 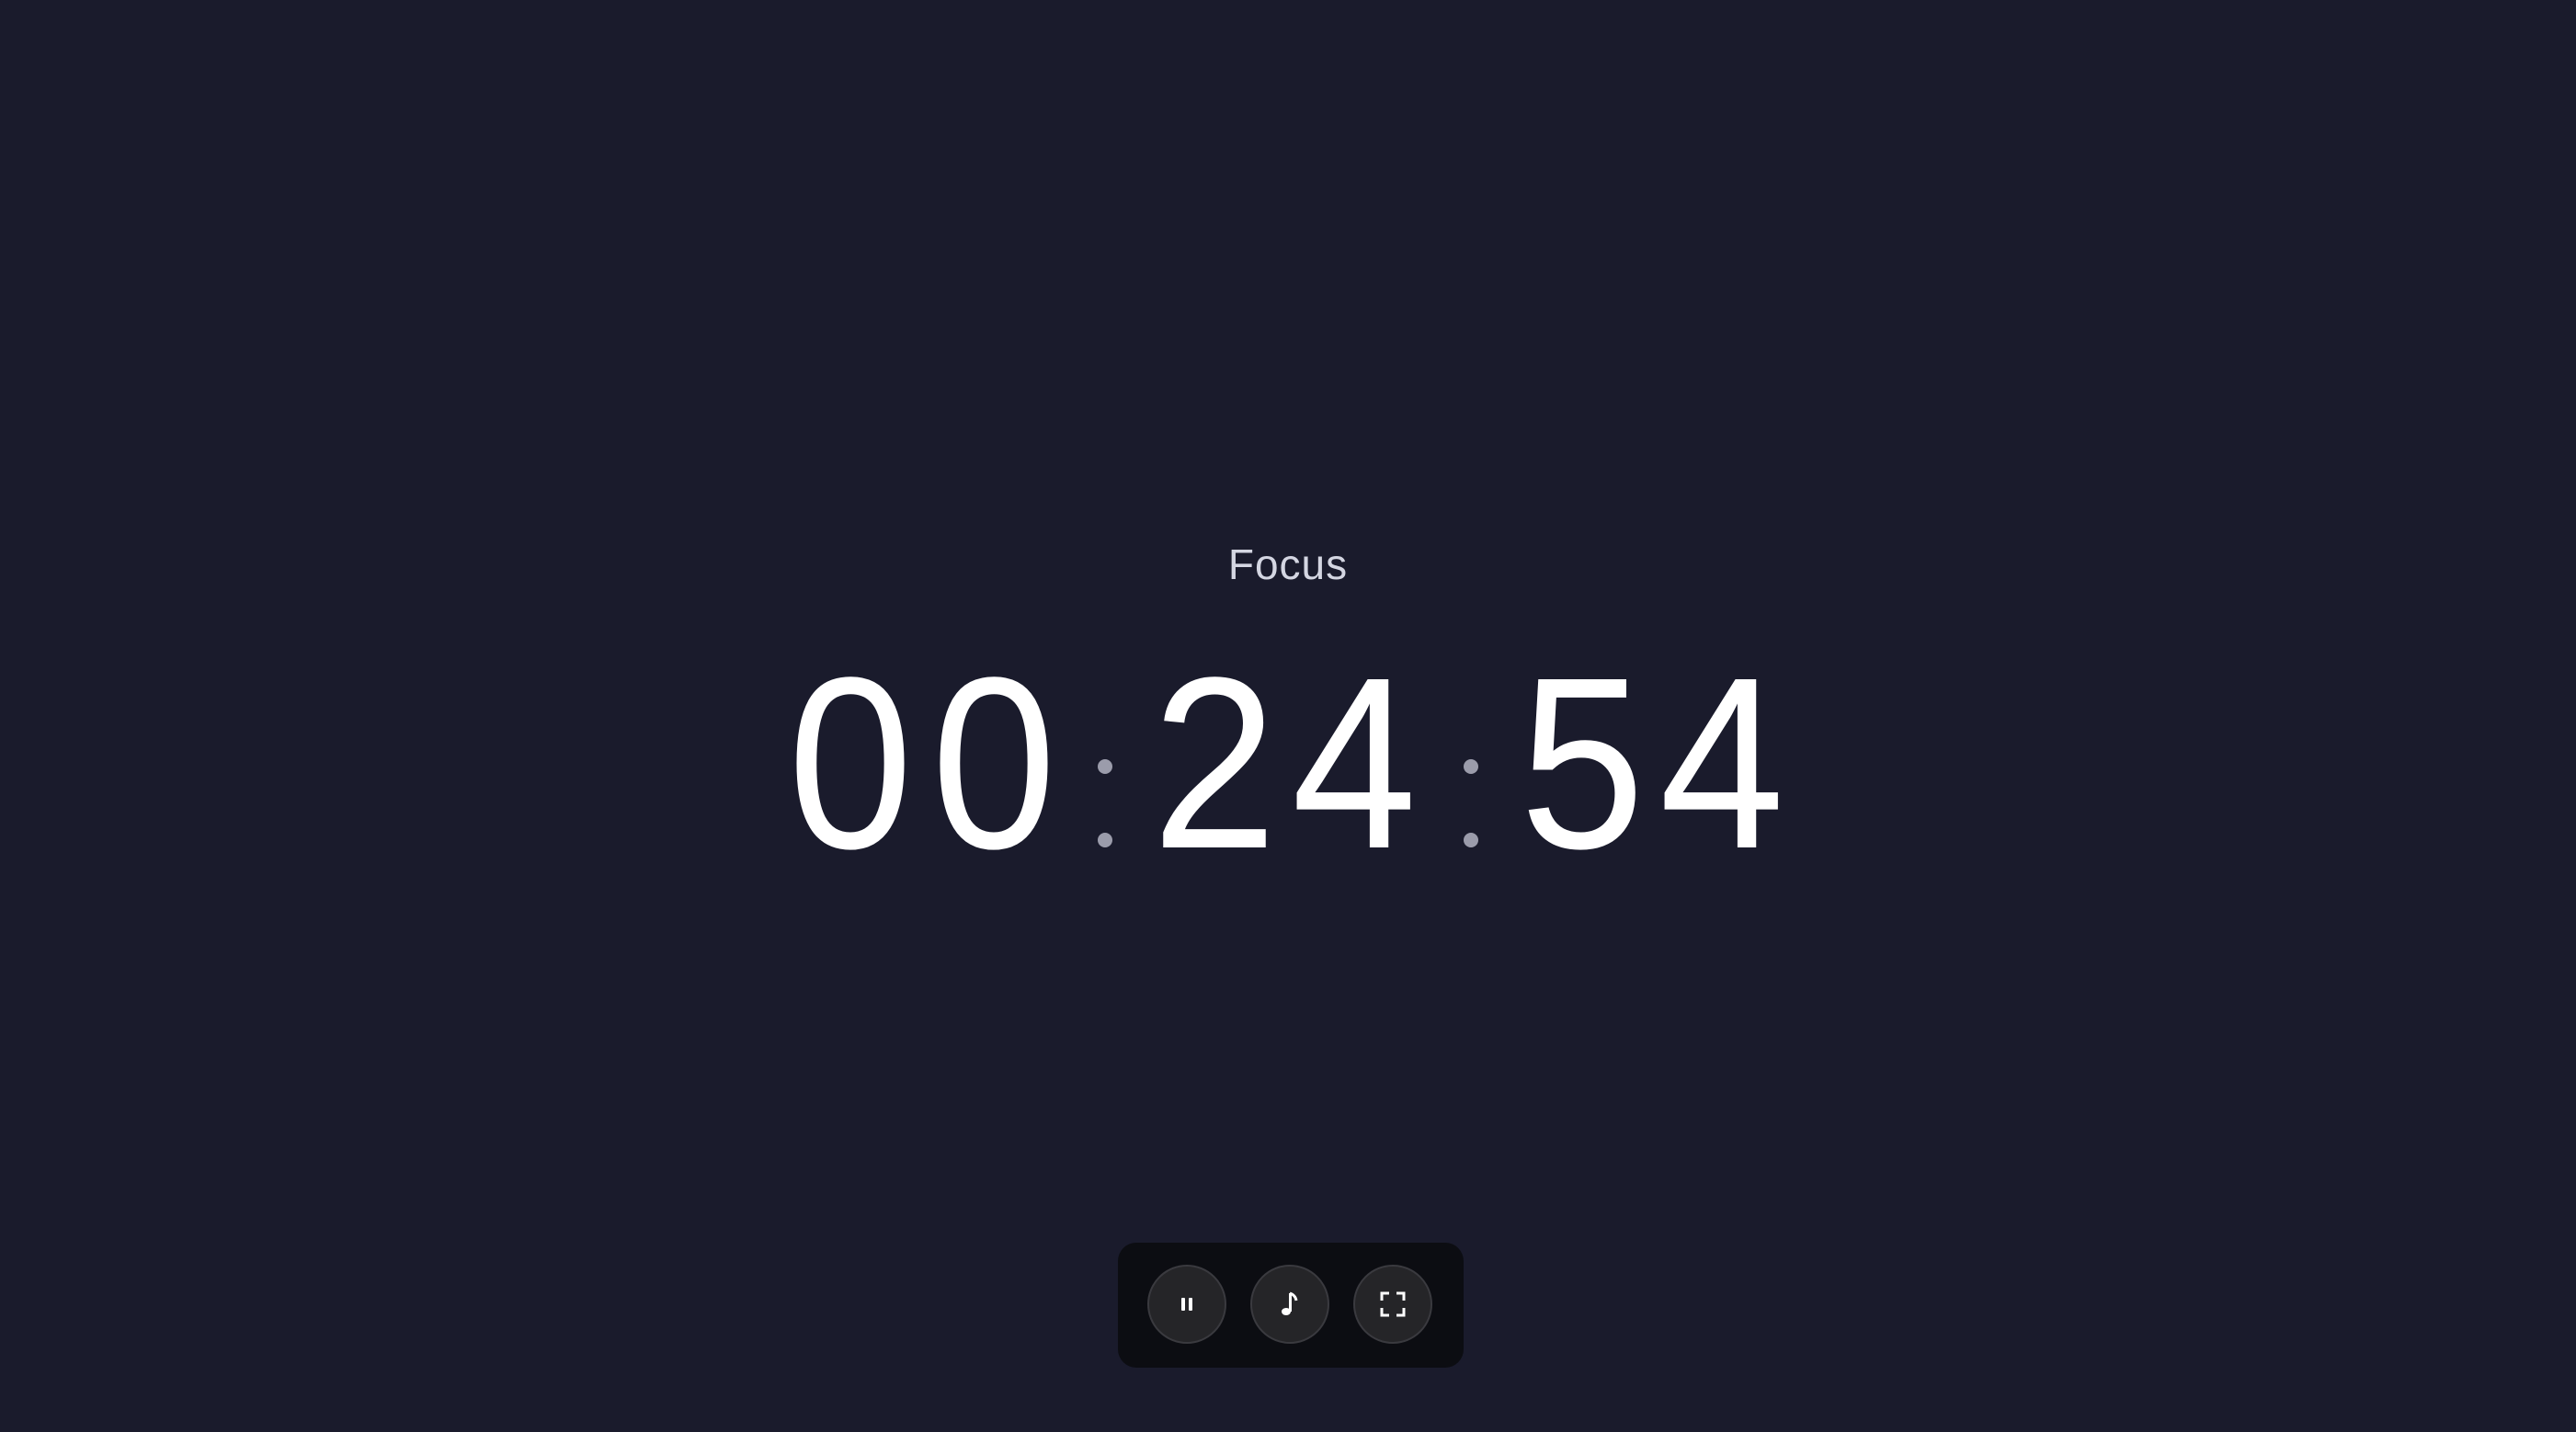 What do you see at coordinates (1214, 763) in the screenshot?
I see `minutes-tens-digit: 2` at bounding box center [1214, 763].